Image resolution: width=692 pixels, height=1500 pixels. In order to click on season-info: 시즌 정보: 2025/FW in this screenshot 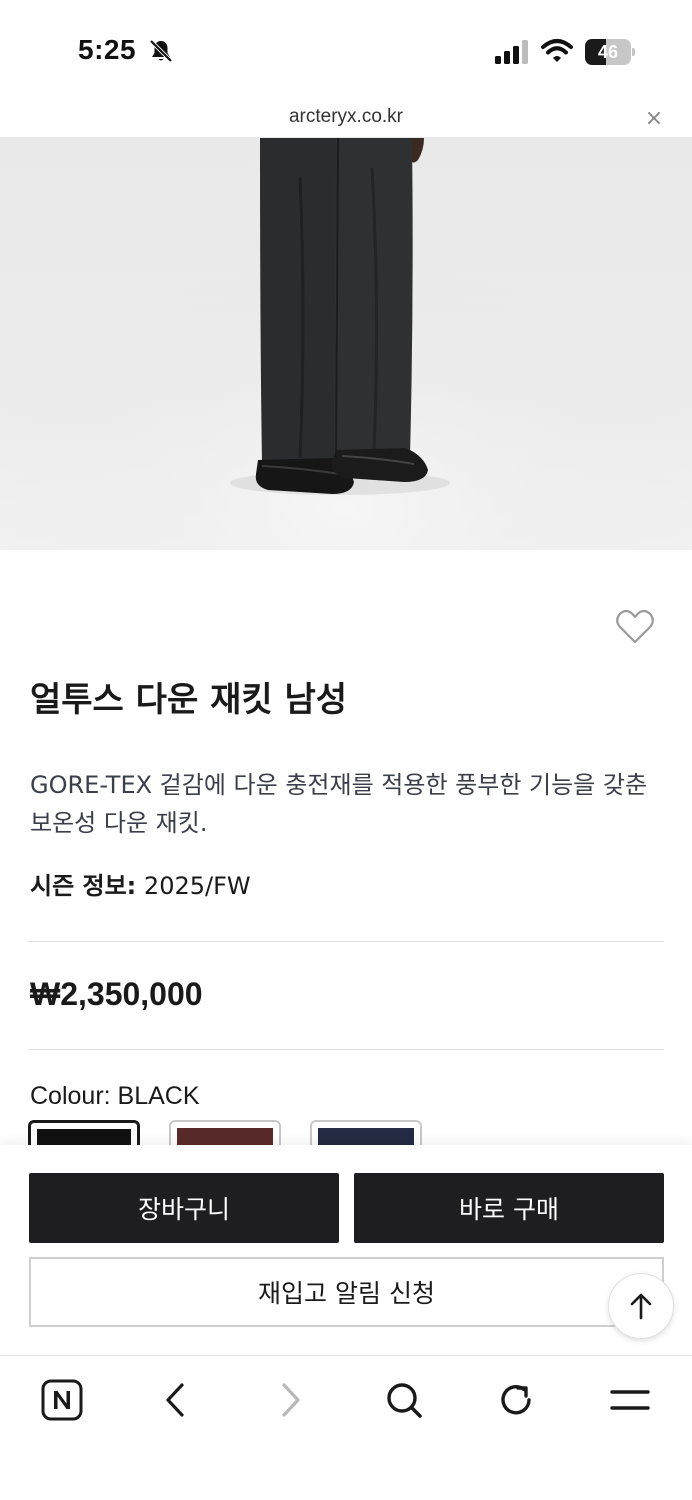, I will do `click(140, 883)`.